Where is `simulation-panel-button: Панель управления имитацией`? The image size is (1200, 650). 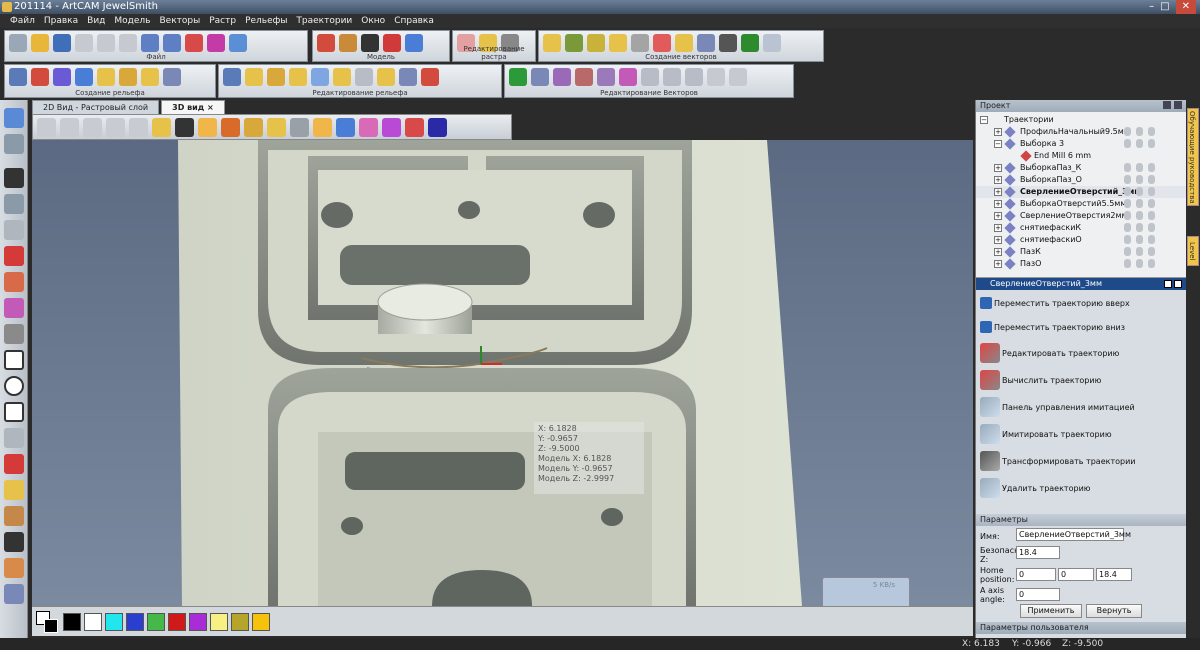 simulation-panel-button: Панель управления имитацией is located at coordinates (1057, 407).